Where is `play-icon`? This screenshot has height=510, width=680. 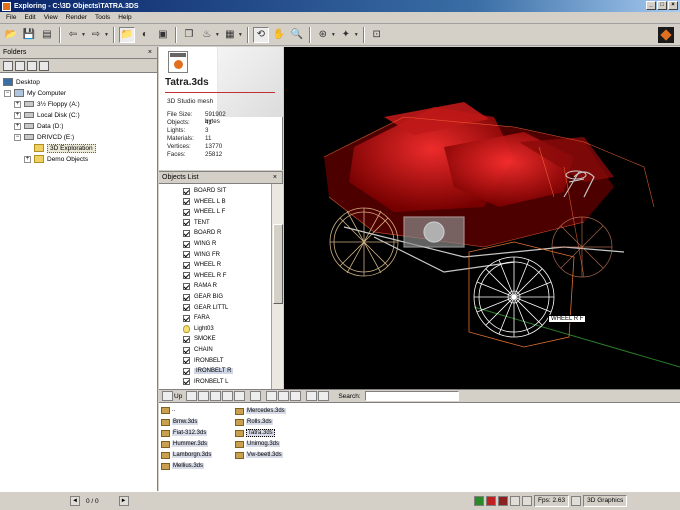
play-icon is located at coordinates (479, 501).